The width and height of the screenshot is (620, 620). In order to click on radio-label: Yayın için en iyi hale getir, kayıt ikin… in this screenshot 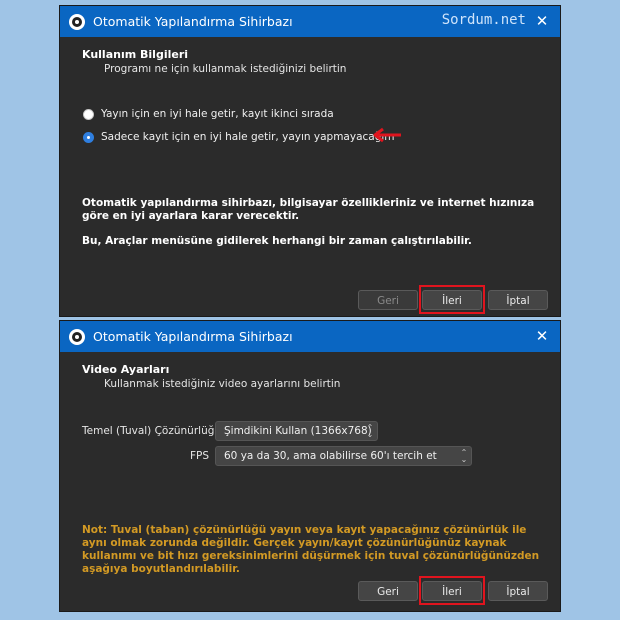, I will do `click(217, 114)`.